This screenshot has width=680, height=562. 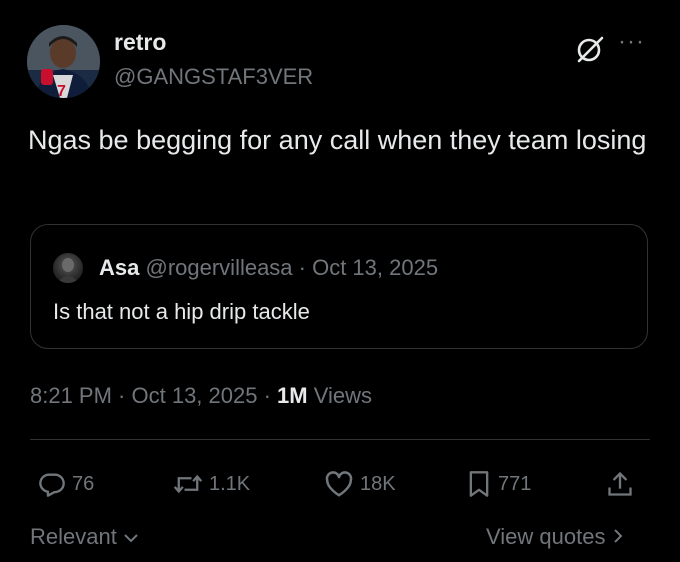 I want to click on sort-replies-dropdown: Relevant, so click(x=84, y=537).